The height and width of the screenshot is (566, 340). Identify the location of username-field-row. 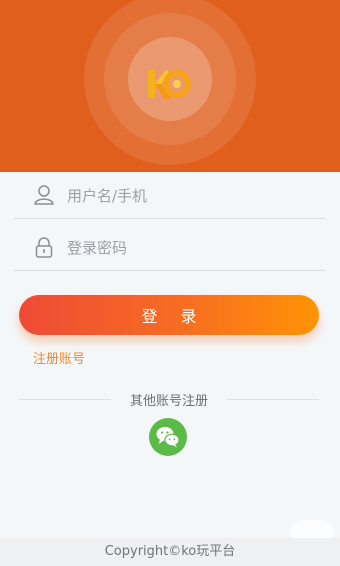
(169, 196).